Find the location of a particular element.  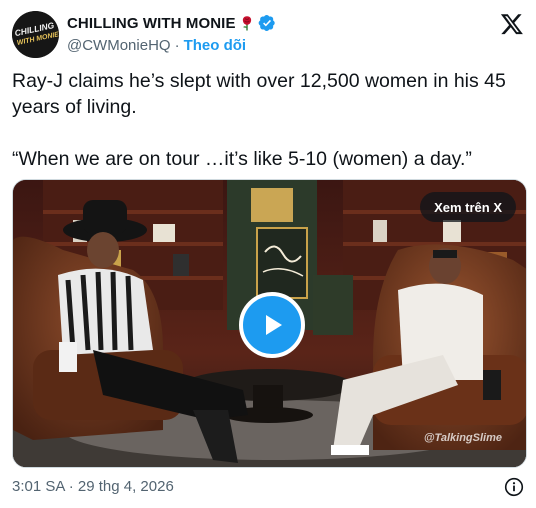

x-logo-icon is located at coordinates (512, 24).